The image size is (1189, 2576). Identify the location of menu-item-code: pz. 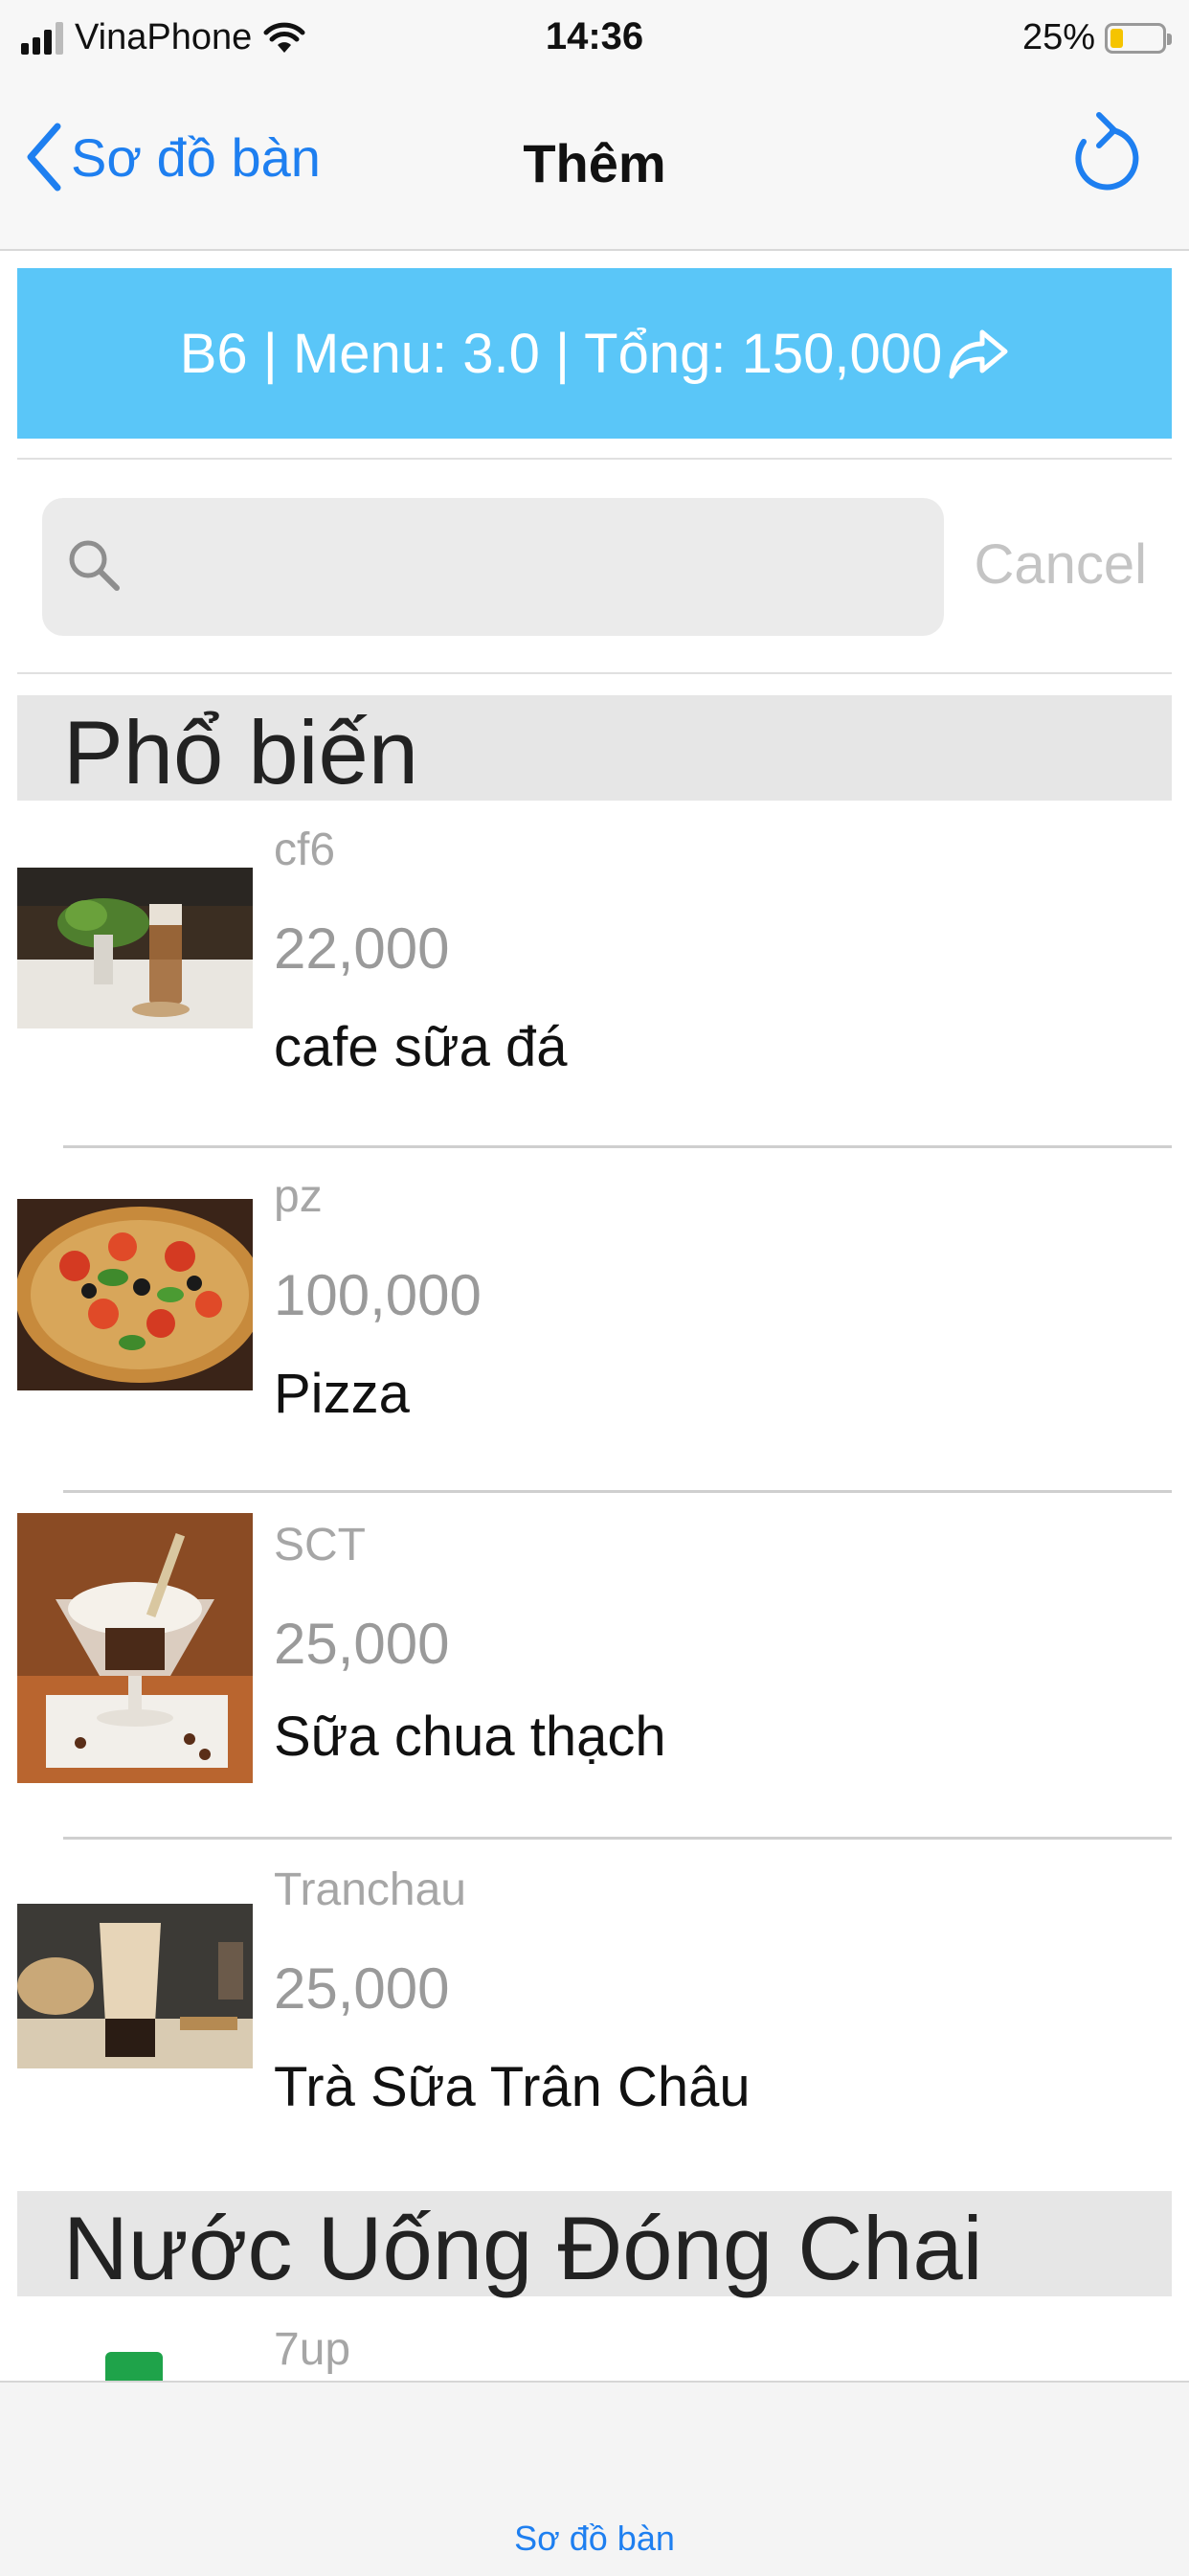
(298, 1196).